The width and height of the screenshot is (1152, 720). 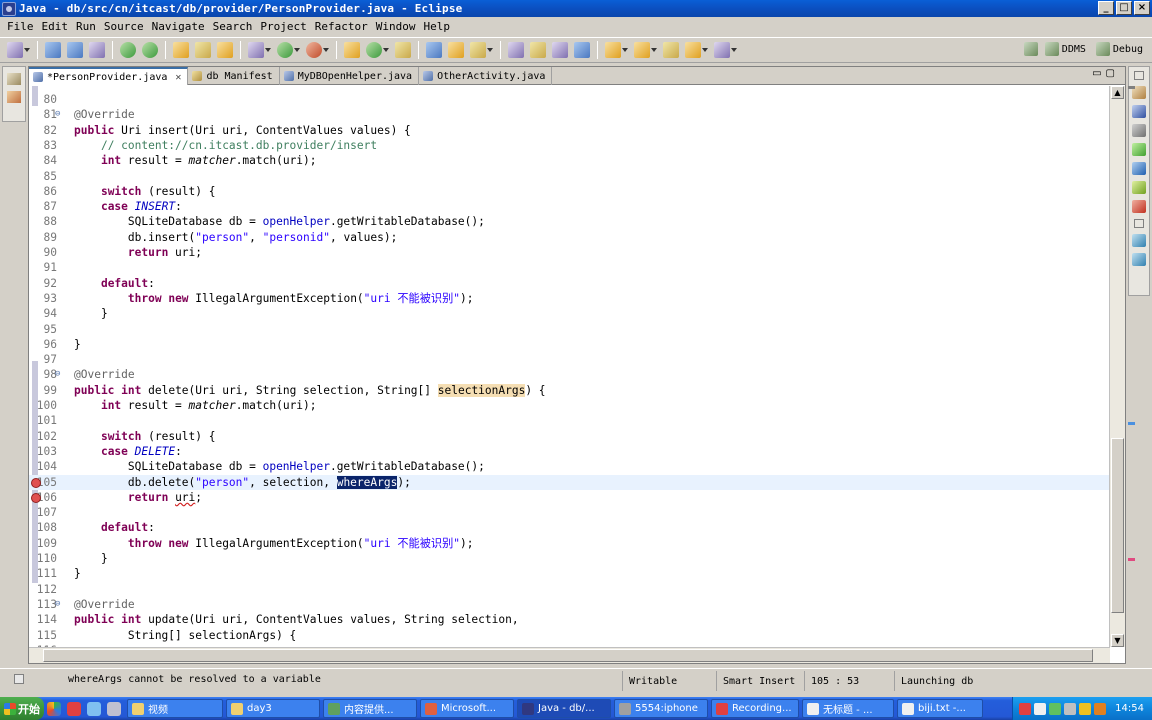 What do you see at coordinates (75, 50) in the screenshot?
I see `save-all-icon` at bounding box center [75, 50].